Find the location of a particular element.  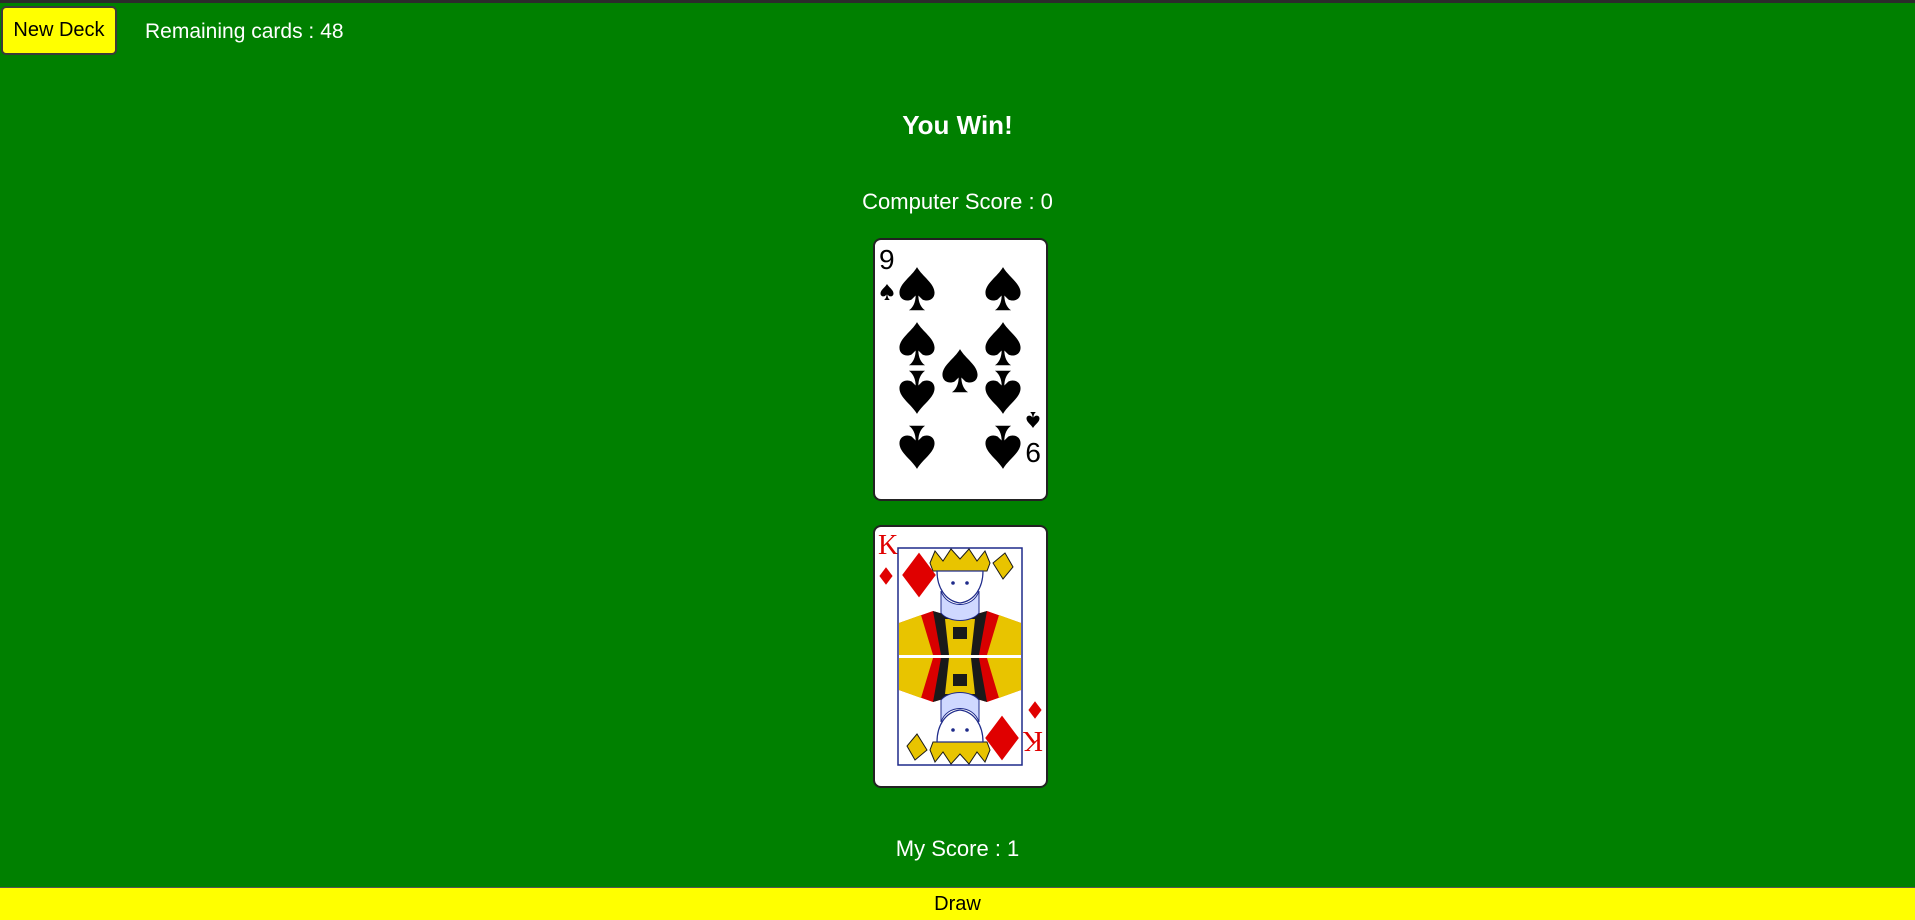

player-card: K K is located at coordinates (960, 656).